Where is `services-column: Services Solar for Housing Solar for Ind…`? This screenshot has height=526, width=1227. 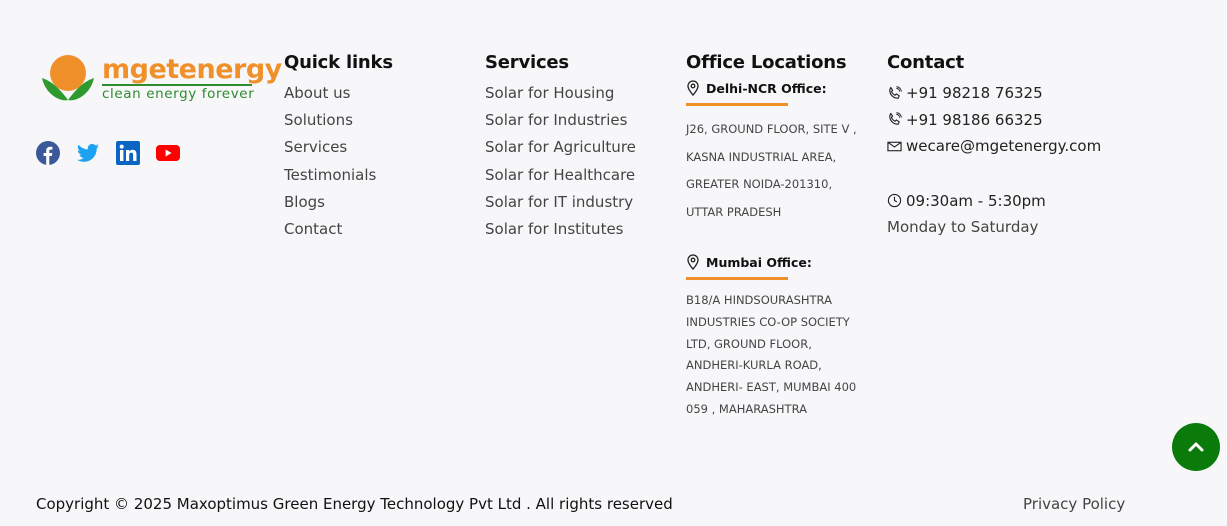 services-column: Services Solar for Housing Solar for Ind… is located at coordinates (560, 147).